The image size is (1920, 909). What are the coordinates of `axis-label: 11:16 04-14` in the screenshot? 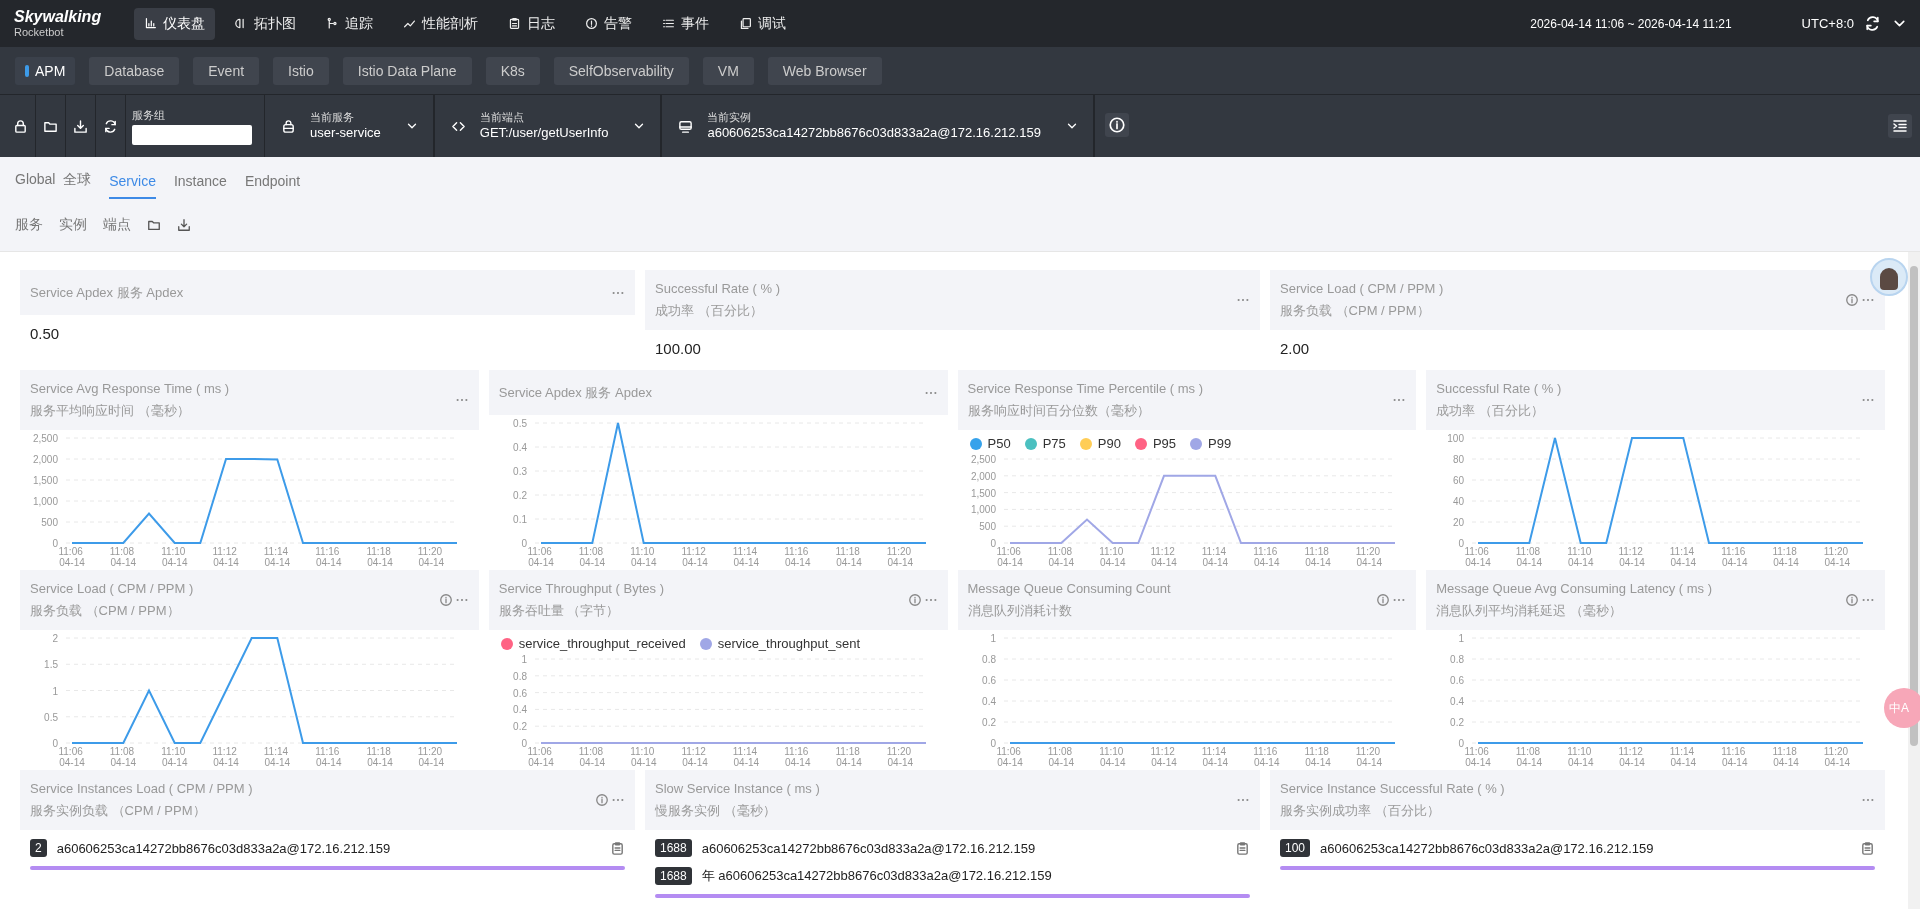 It's located at (328, 557).